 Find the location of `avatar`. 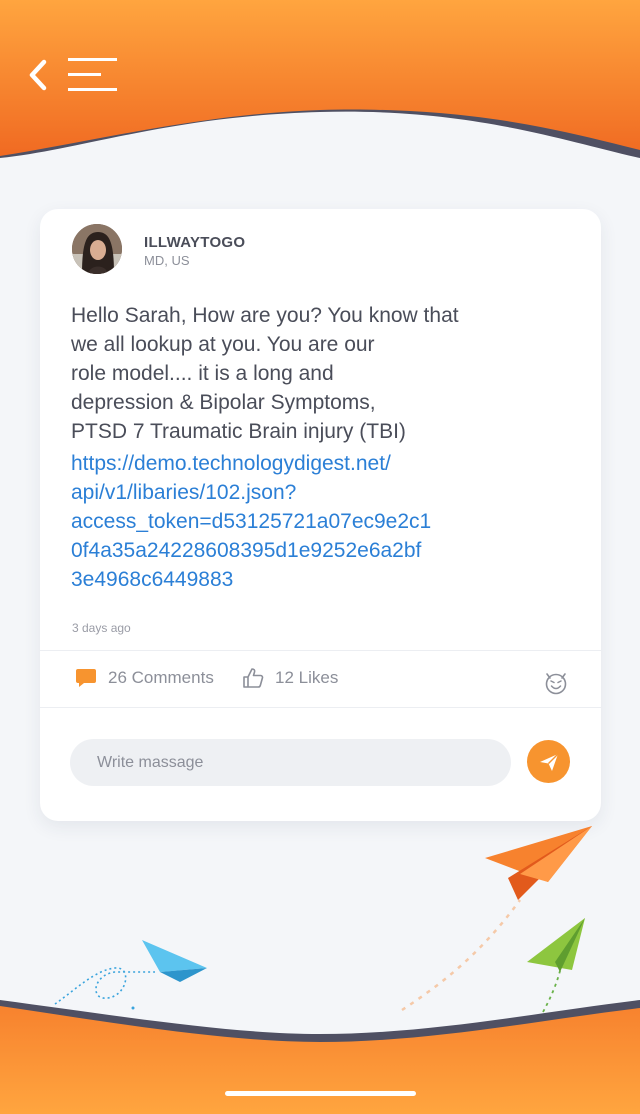

avatar is located at coordinates (97, 249).